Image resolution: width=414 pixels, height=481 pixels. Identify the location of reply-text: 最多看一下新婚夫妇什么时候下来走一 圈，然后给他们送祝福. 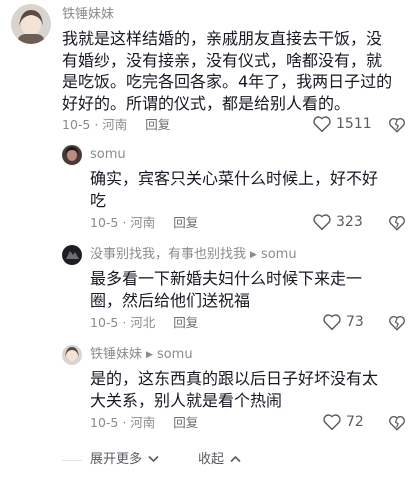
(249, 289).